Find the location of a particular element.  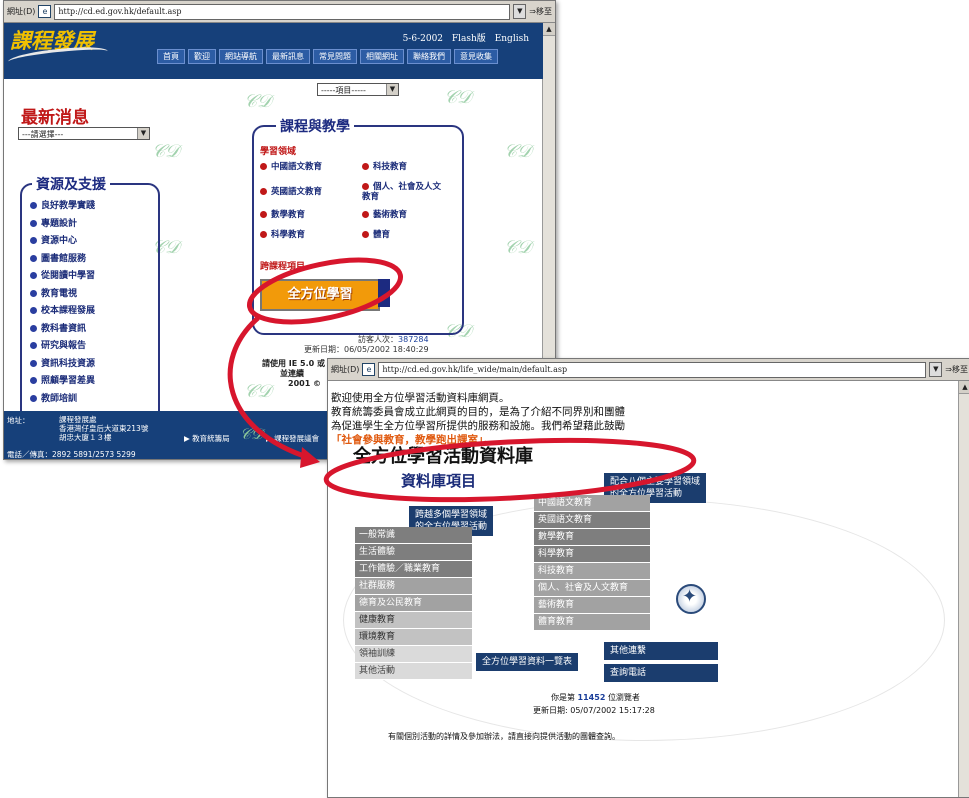

kla-item: 科技教育 is located at coordinates (592, 571).